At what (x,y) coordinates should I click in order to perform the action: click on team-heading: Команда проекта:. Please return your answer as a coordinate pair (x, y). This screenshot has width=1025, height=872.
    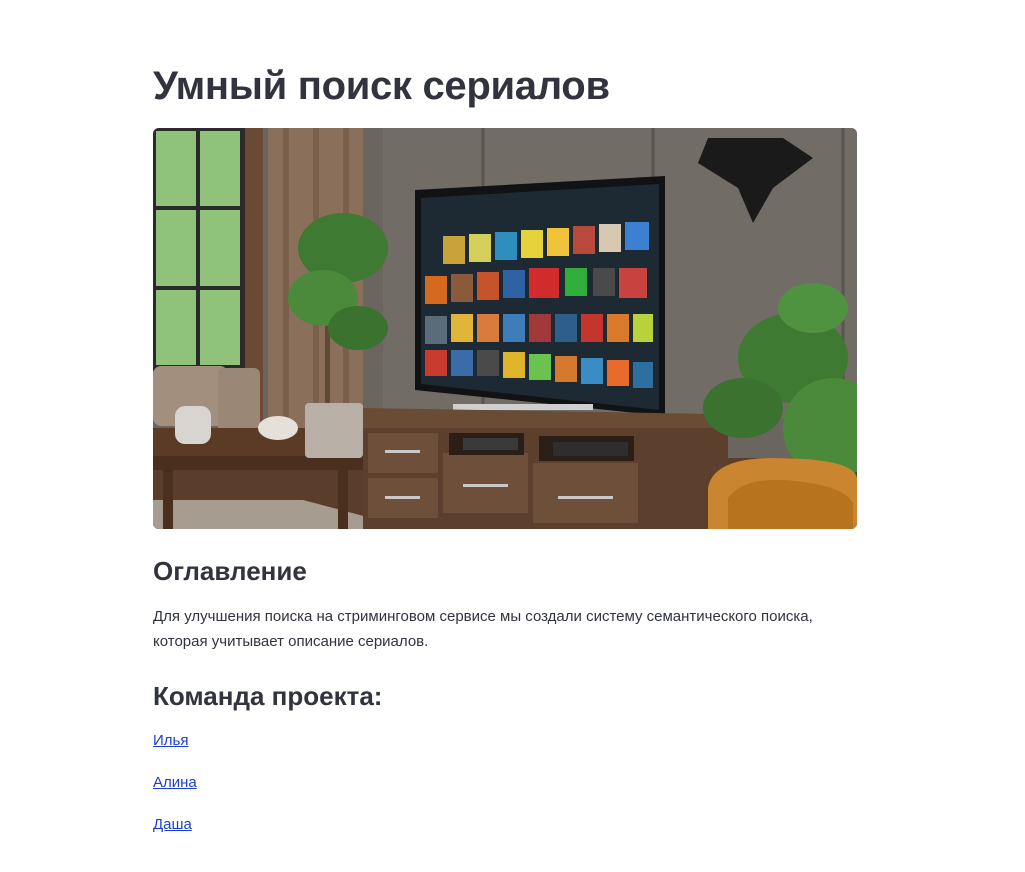
    Looking at the image, I should click on (268, 696).